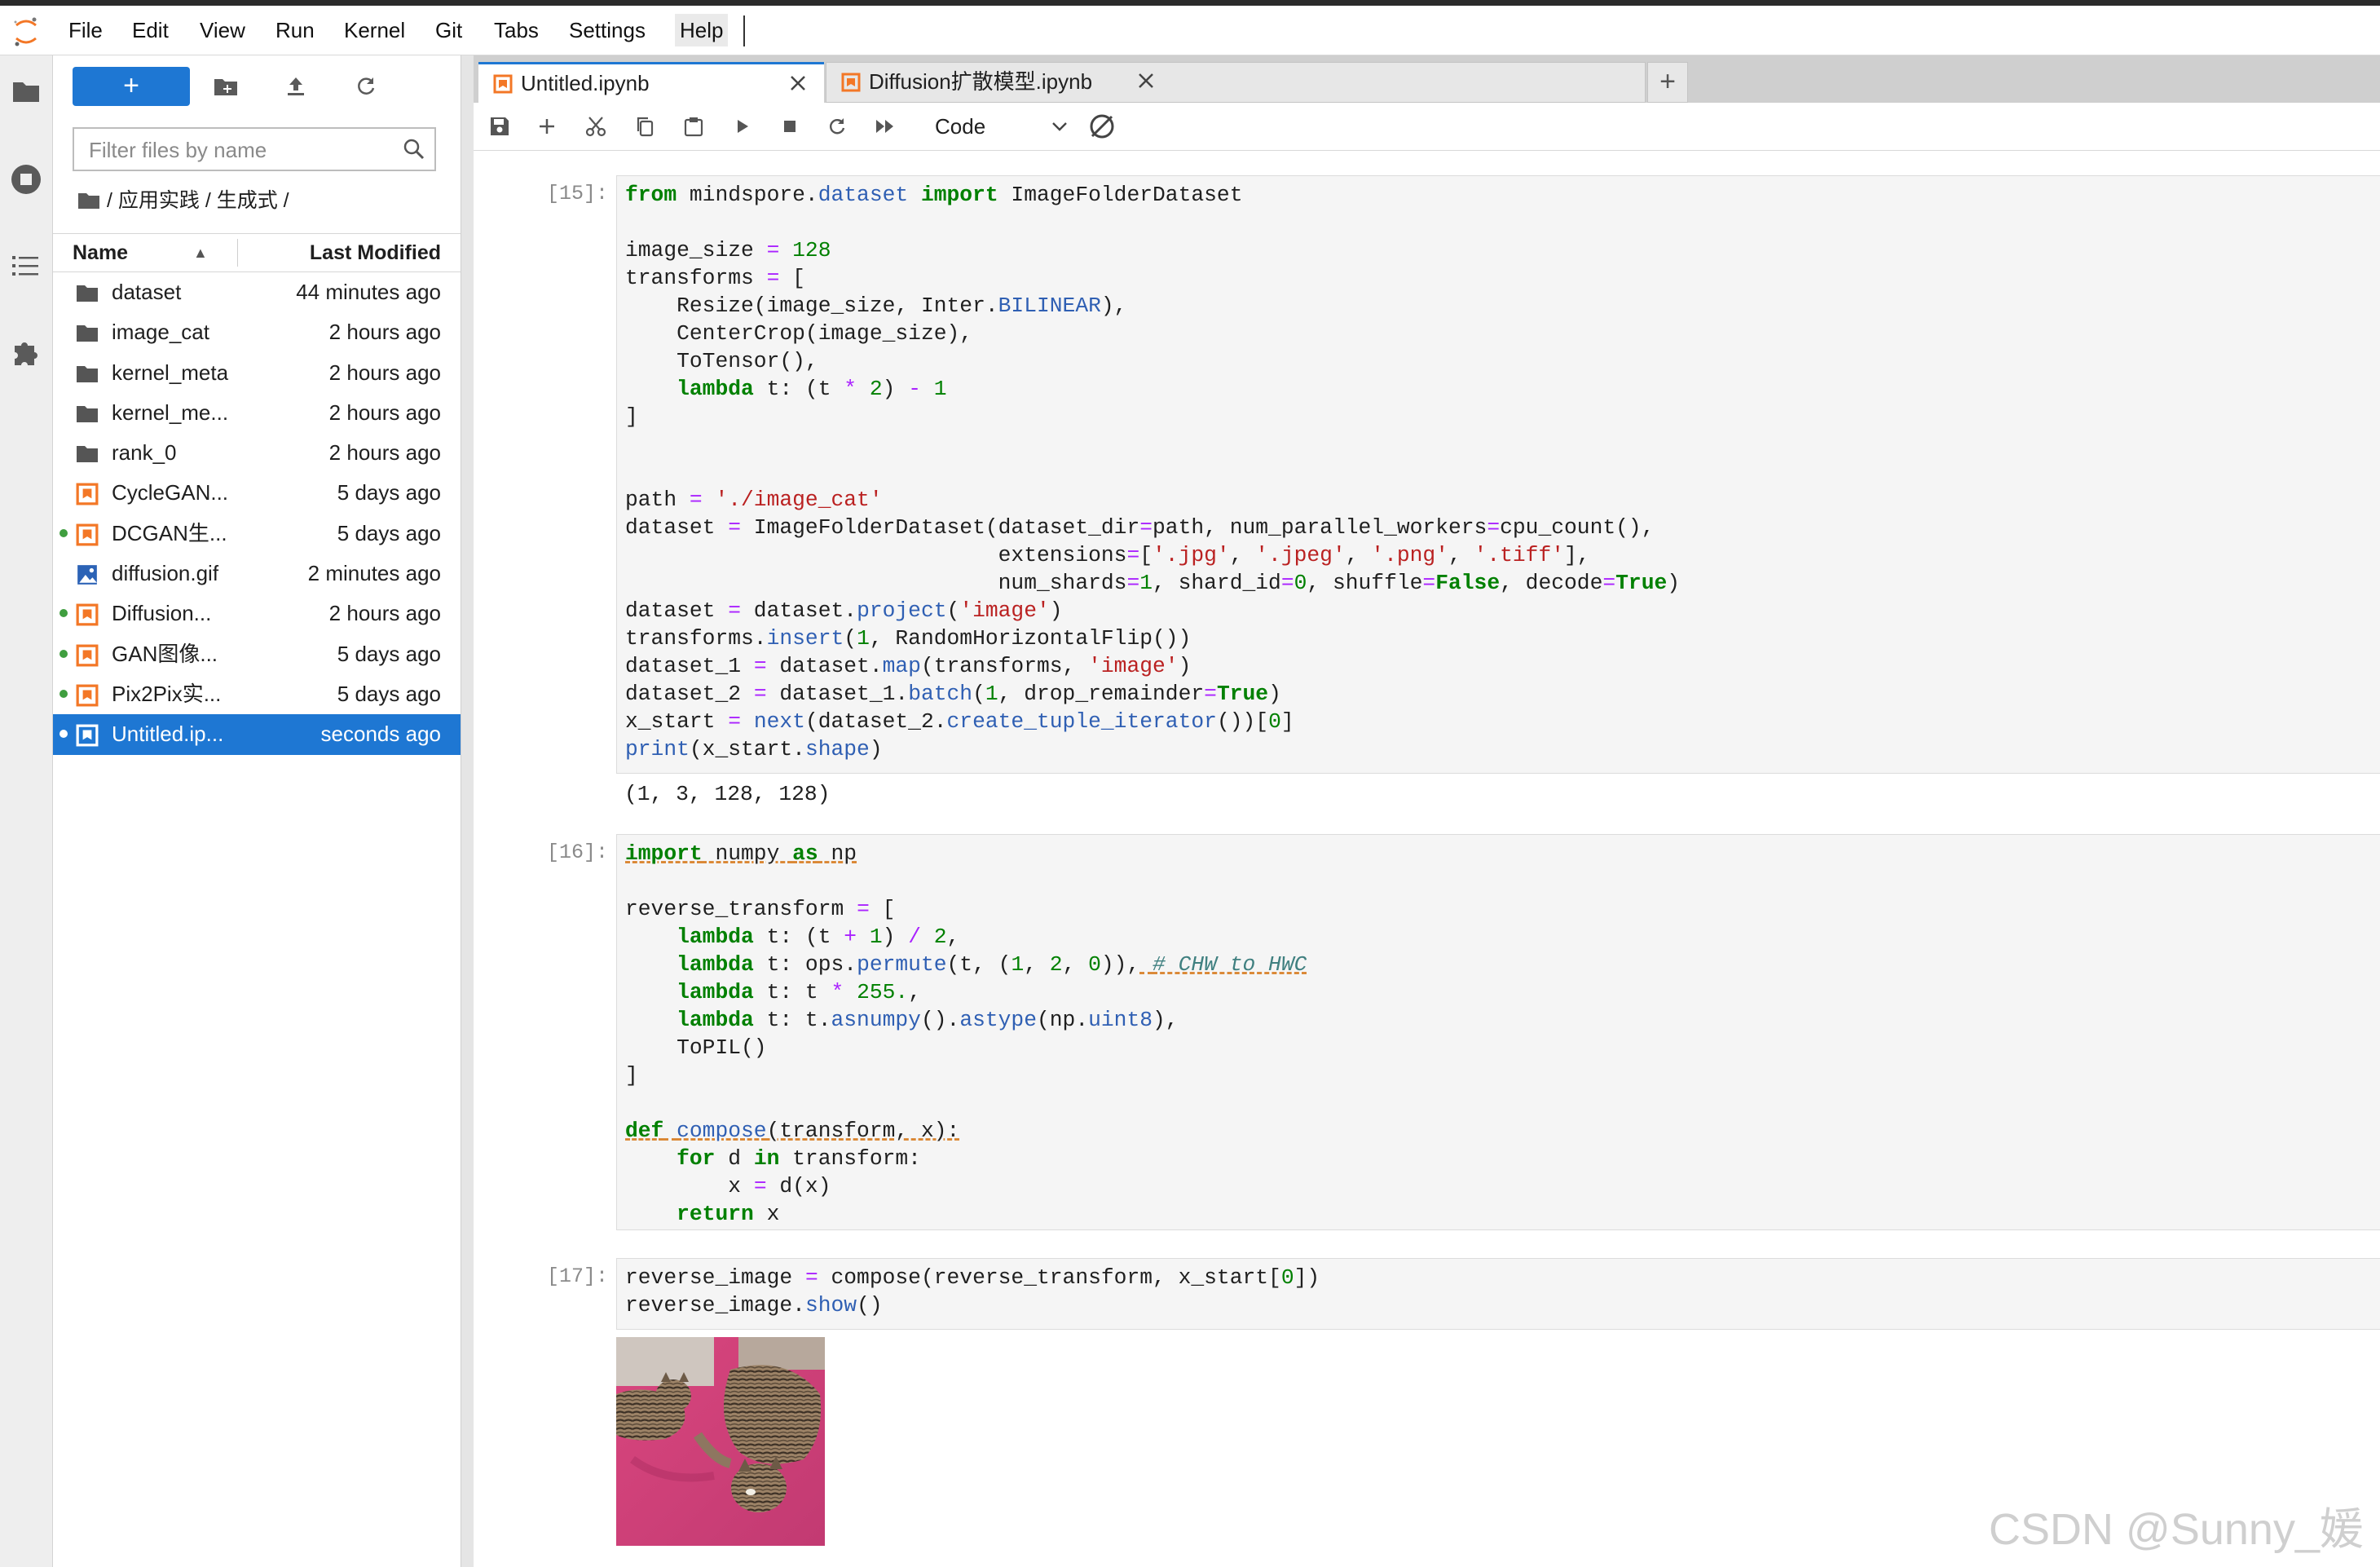 Image resolution: width=2380 pixels, height=1567 pixels. I want to click on menu-tabs: Tabs, so click(516, 30).